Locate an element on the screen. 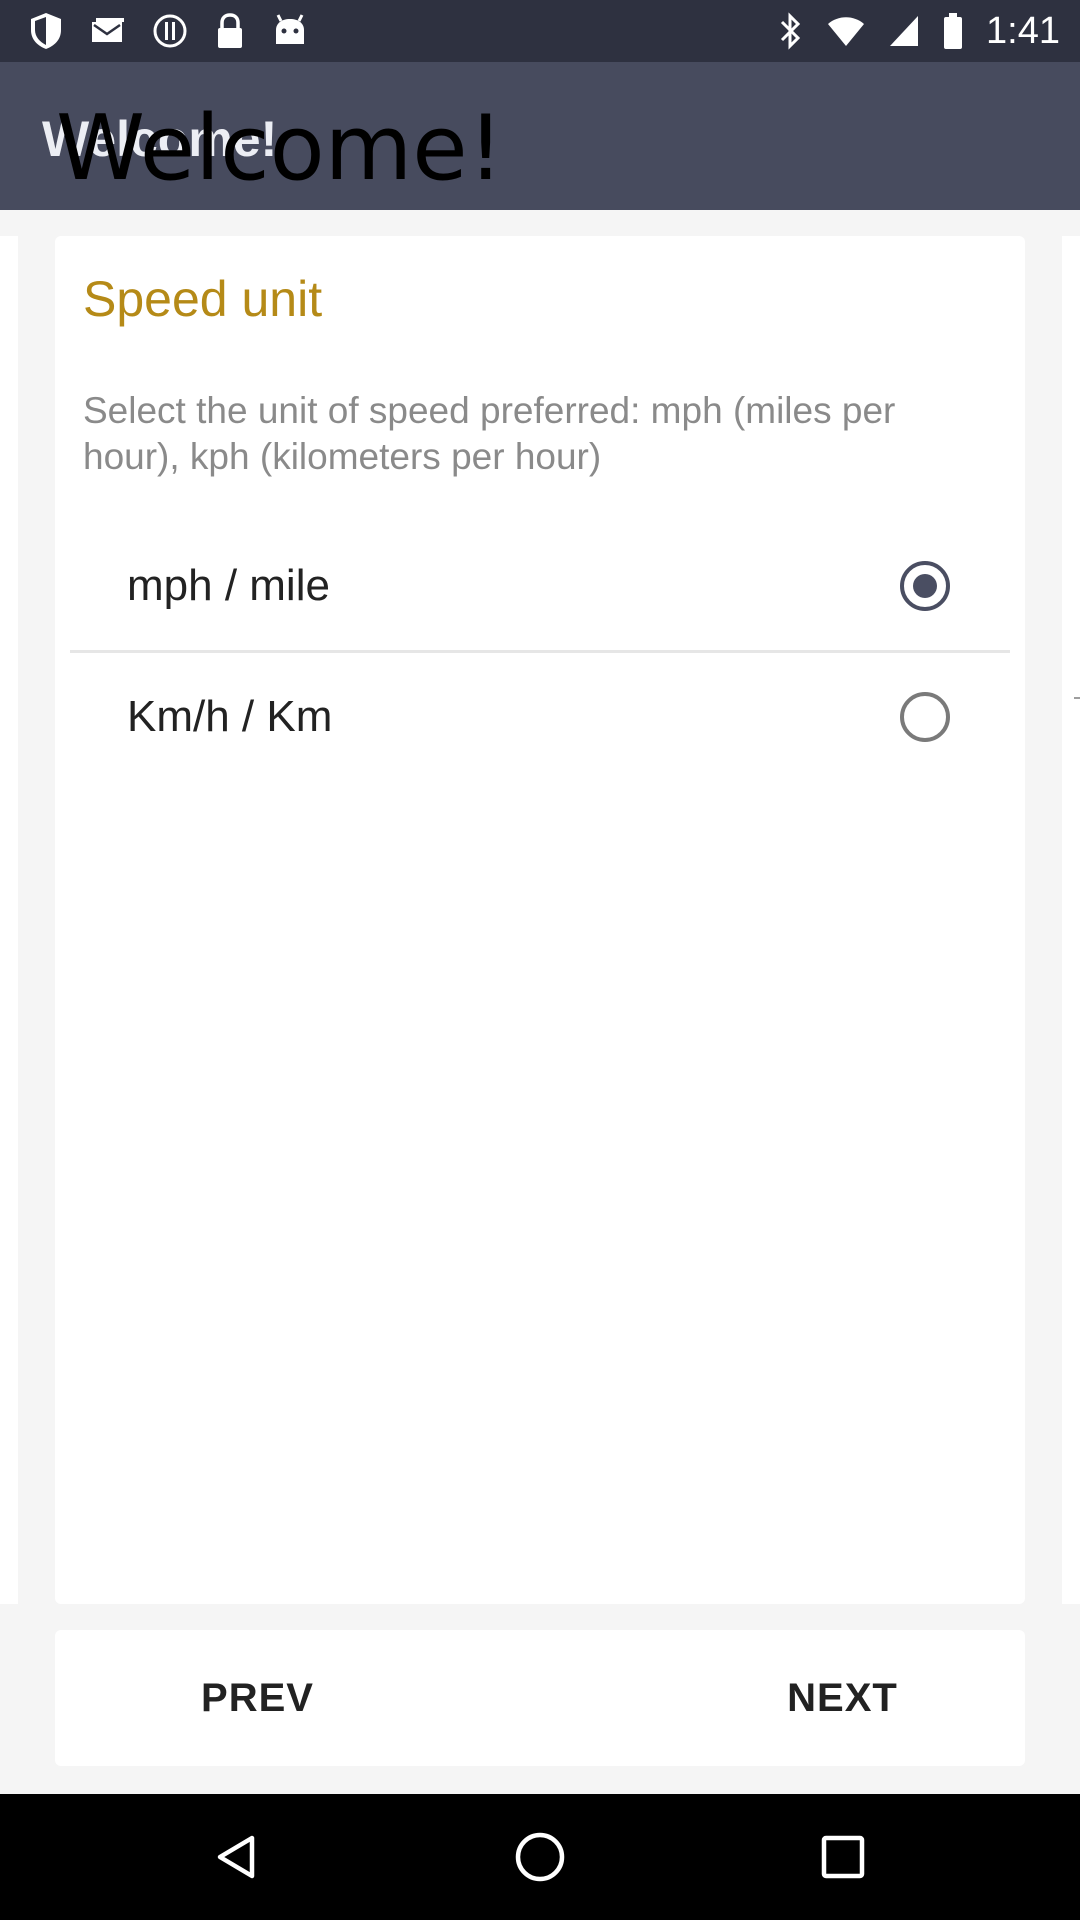 This screenshot has height=1920, width=1080. status-right-icons: 1:41 is located at coordinates (919, 31).